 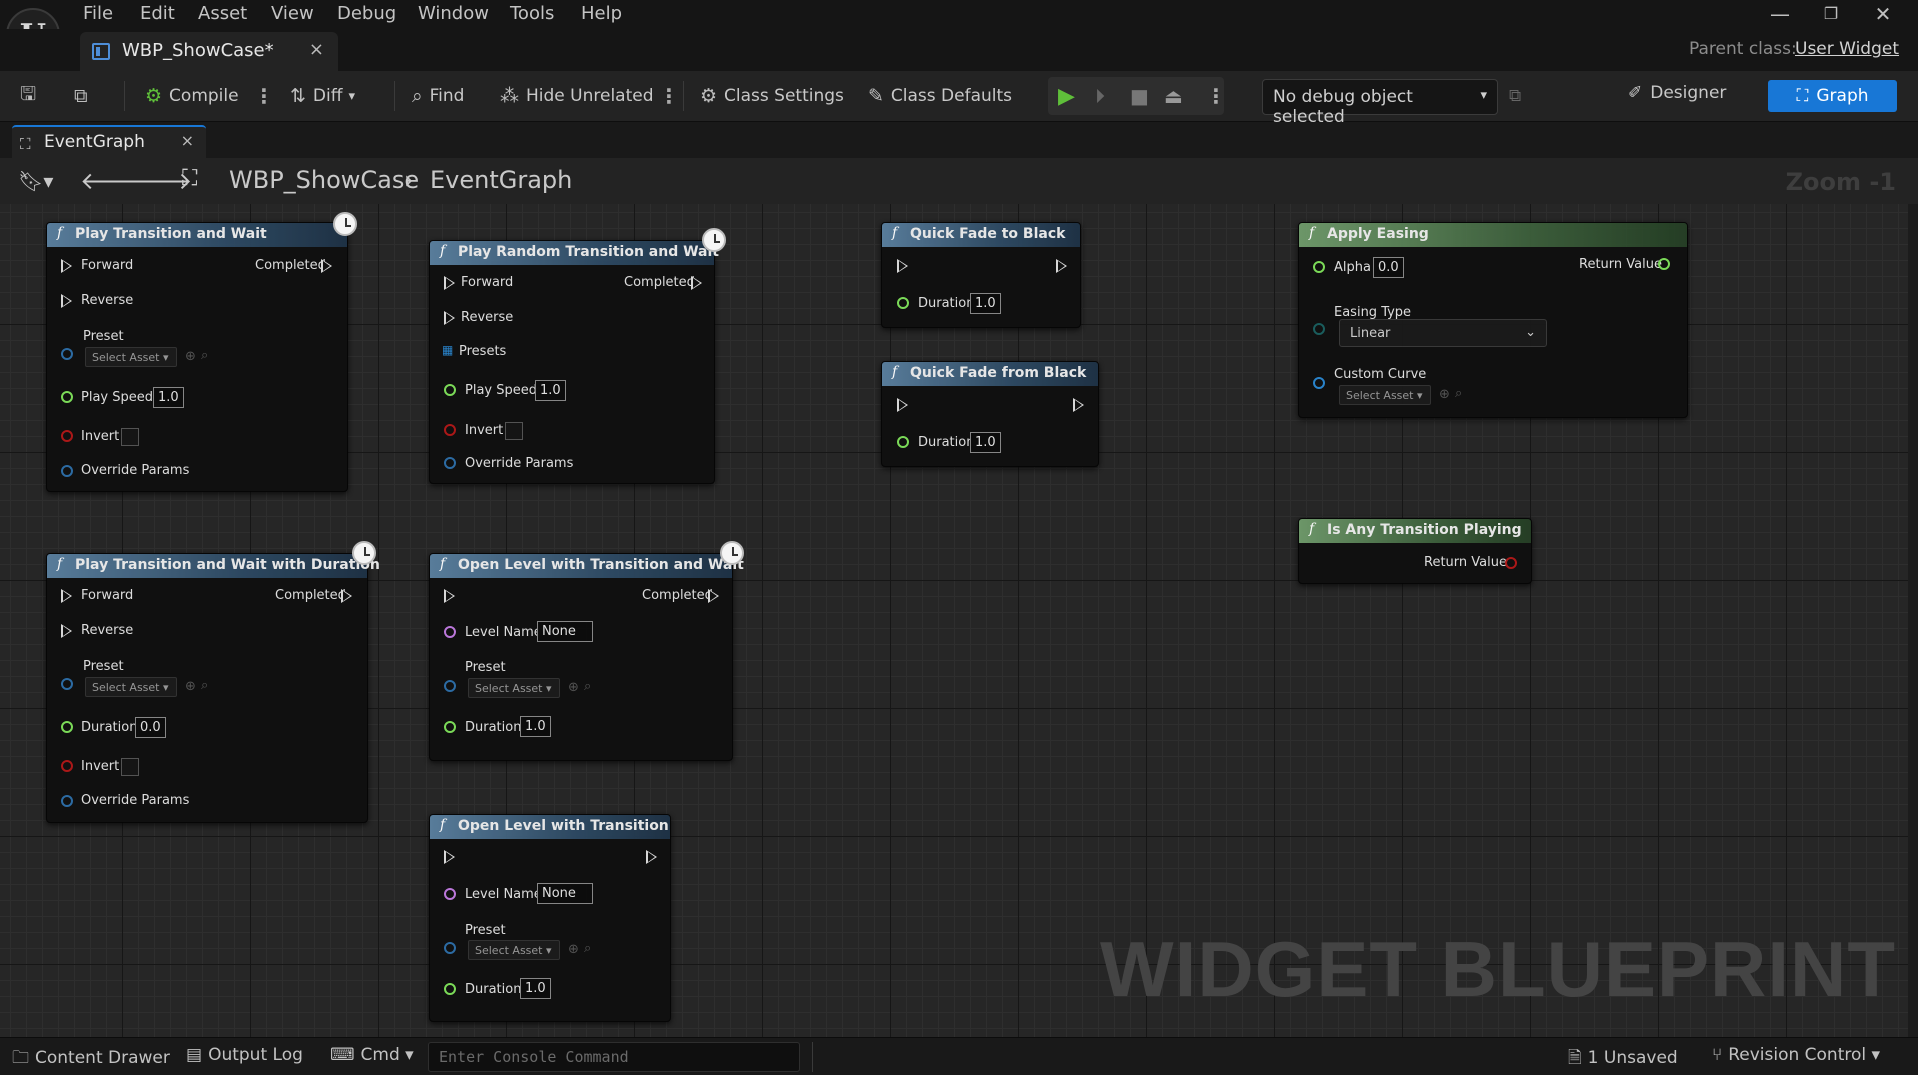 What do you see at coordinates (168, 397) in the screenshot?
I see `play-speed-input: 1.0` at bounding box center [168, 397].